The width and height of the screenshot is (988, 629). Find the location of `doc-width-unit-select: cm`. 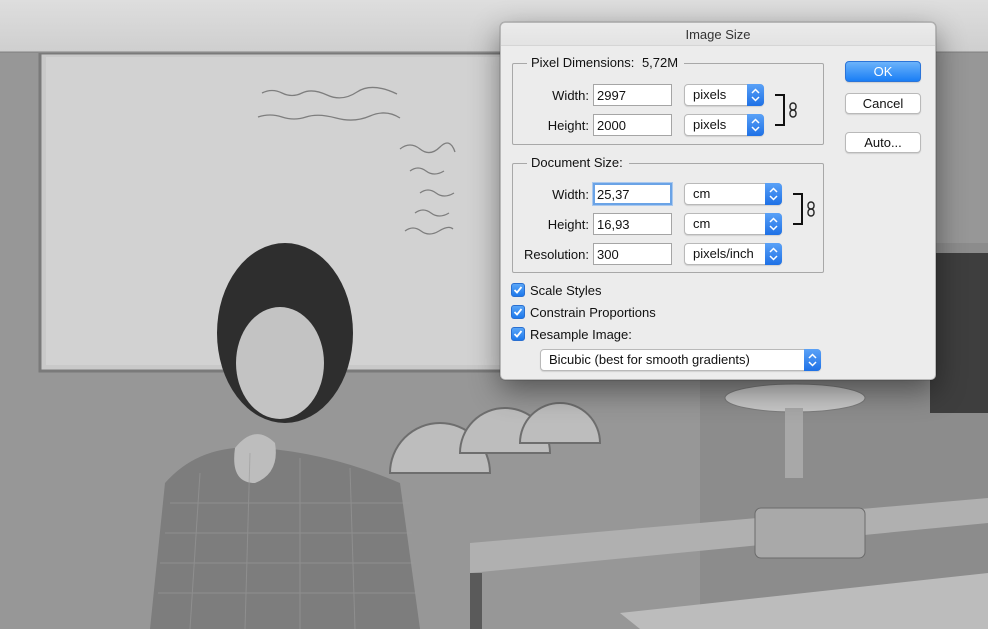

doc-width-unit-select: cm is located at coordinates (733, 194).